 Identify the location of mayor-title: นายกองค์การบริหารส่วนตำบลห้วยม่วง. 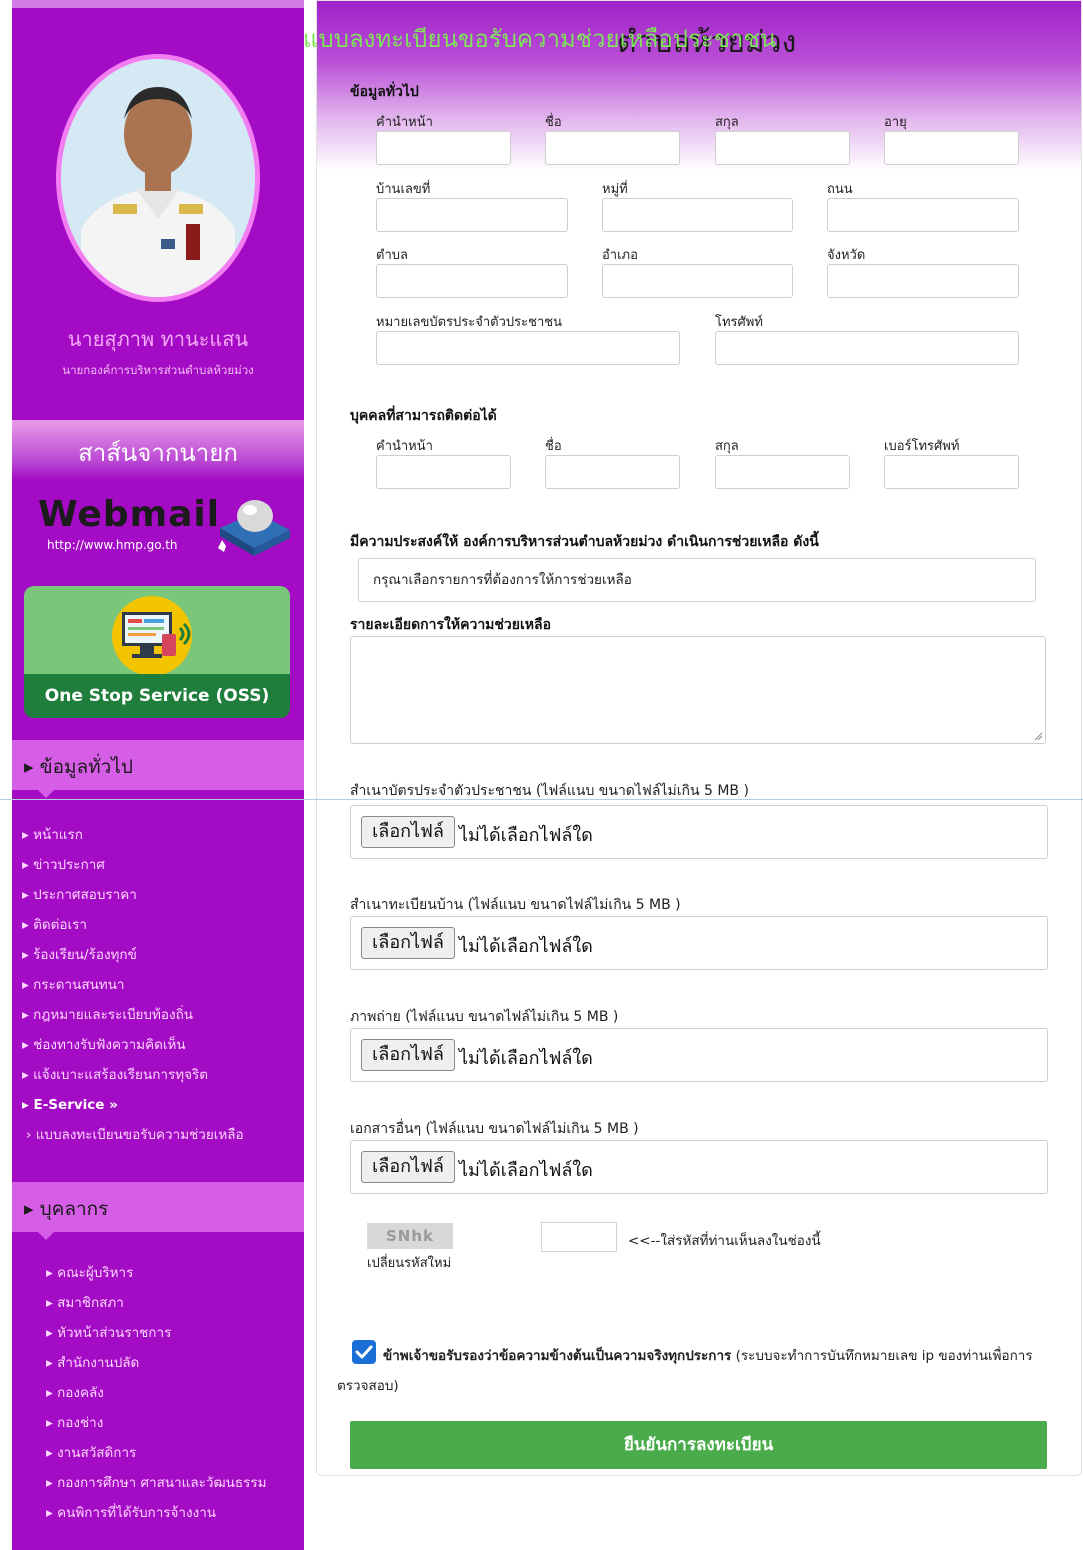
(158, 370).